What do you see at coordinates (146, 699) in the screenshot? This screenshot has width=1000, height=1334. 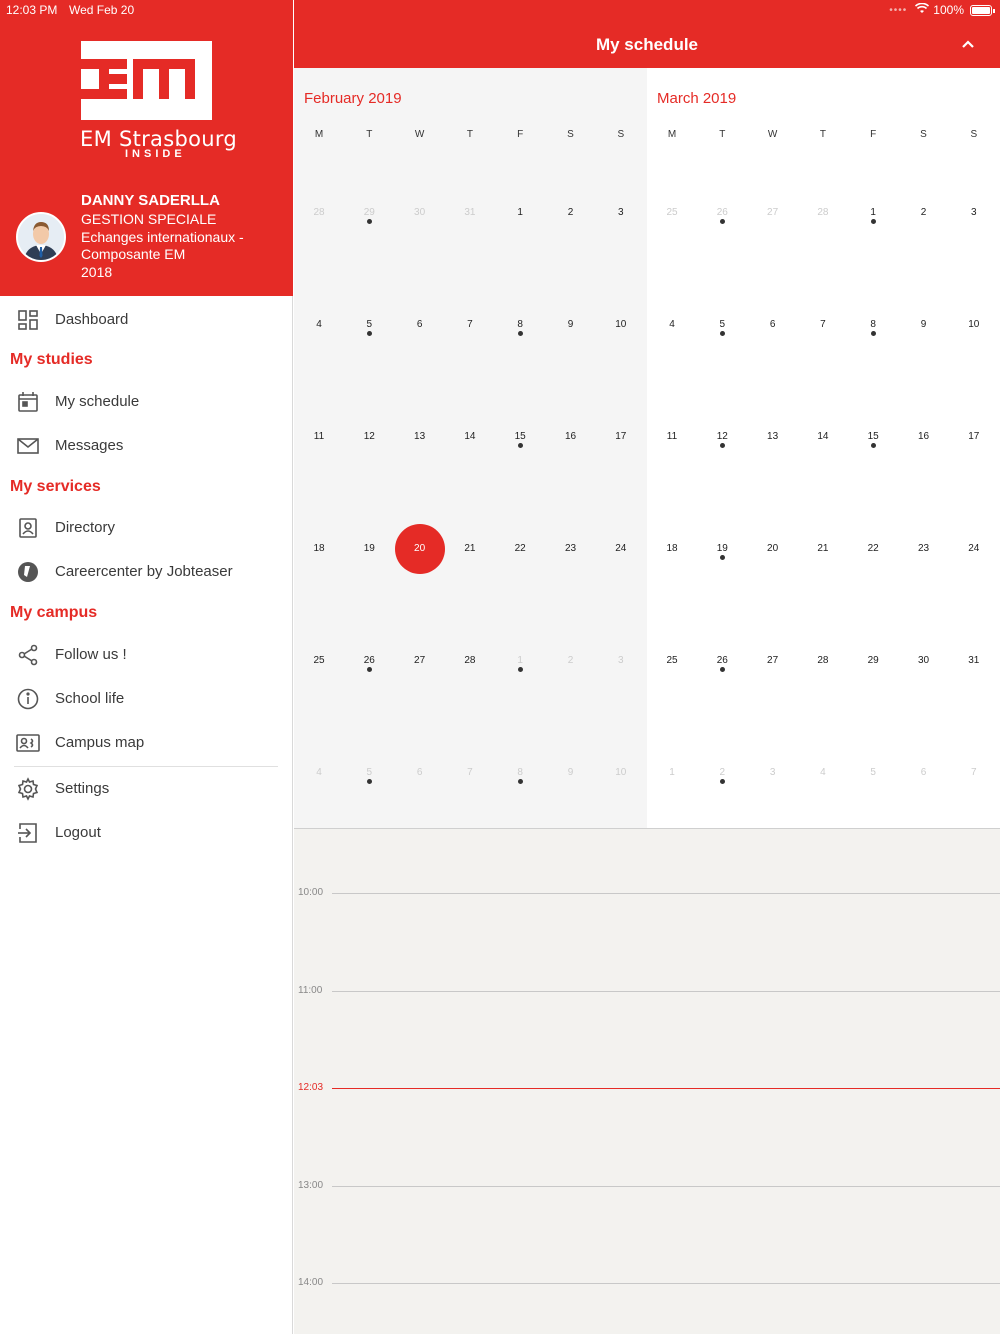 I see `nav-item-school-life: School life` at bounding box center [146, 699].